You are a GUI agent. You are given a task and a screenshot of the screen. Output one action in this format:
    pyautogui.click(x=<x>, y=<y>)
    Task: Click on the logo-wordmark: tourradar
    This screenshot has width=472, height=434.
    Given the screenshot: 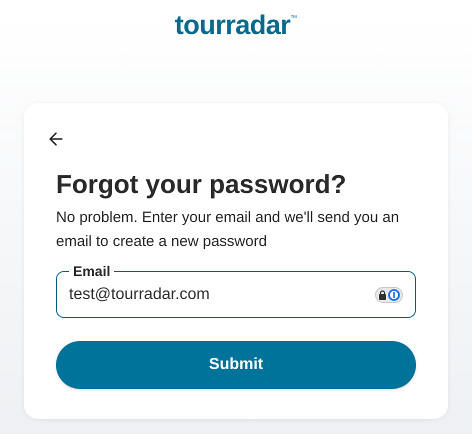 What is the action you would take?
    pyautogui.click(x=232, y=25)
    